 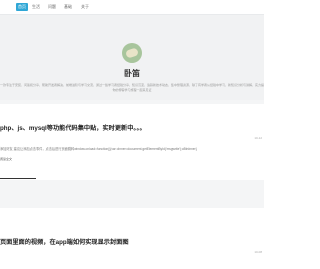 What do you see at coordinates (258, 252) in the screenshot?
I see `article-date: 10-08` at bounding box center [258, 252].